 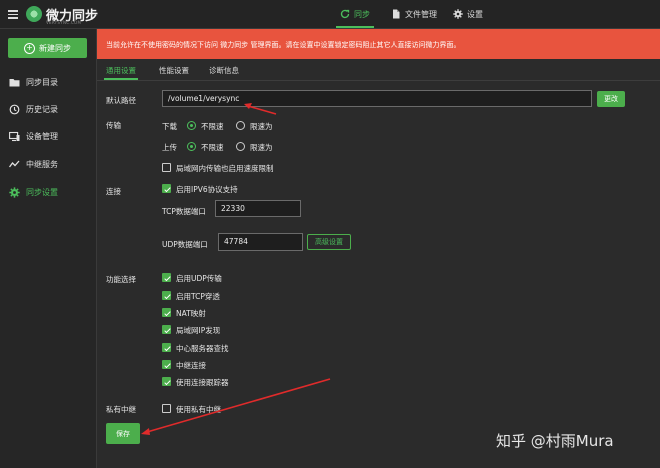 I want to click on arrow-to-path, so click(x=260, y=109).